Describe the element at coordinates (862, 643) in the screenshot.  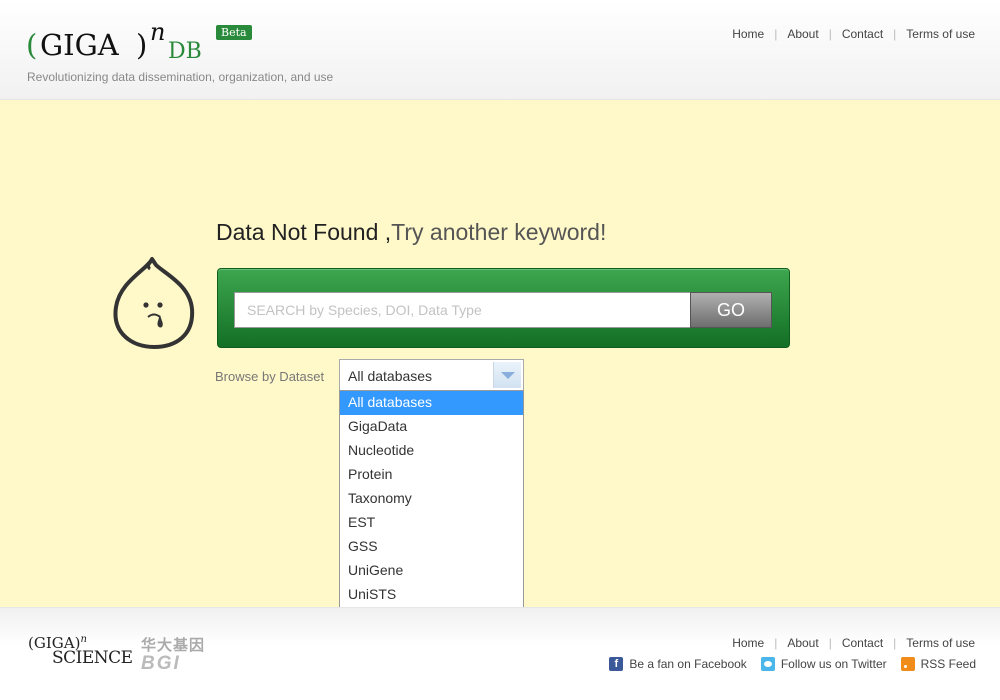
I see `footer-nav-contact: Contact` at that location.